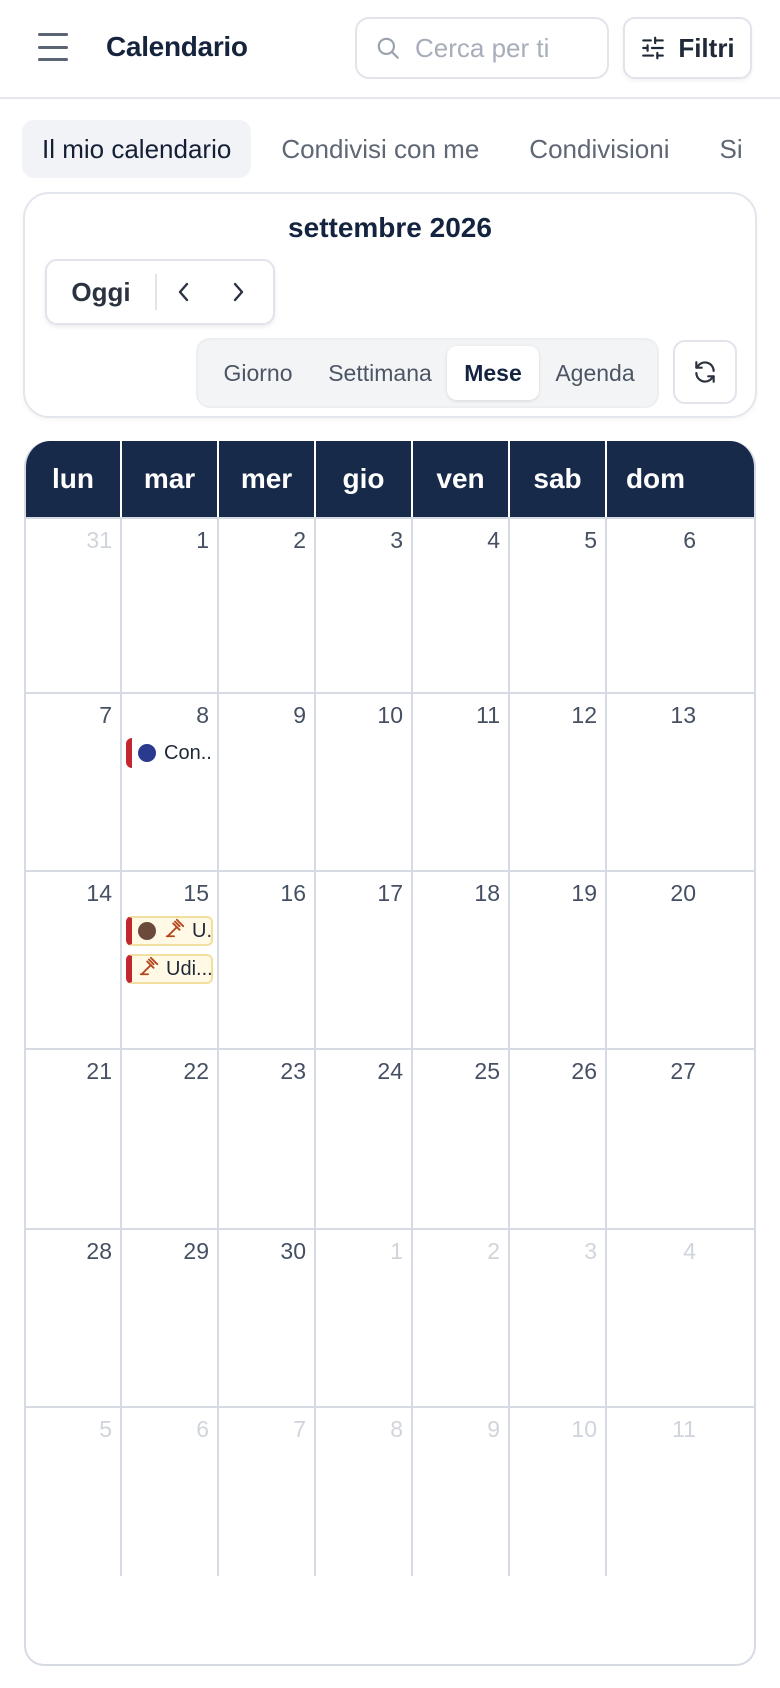 Image resolution: width=780 pixels, height=1688 pixels. What do you see at coordinates (380, 149) in the screenshot?
I see `tab-shared-with-me: Condivisi con me` at bounding box center [380, 149].